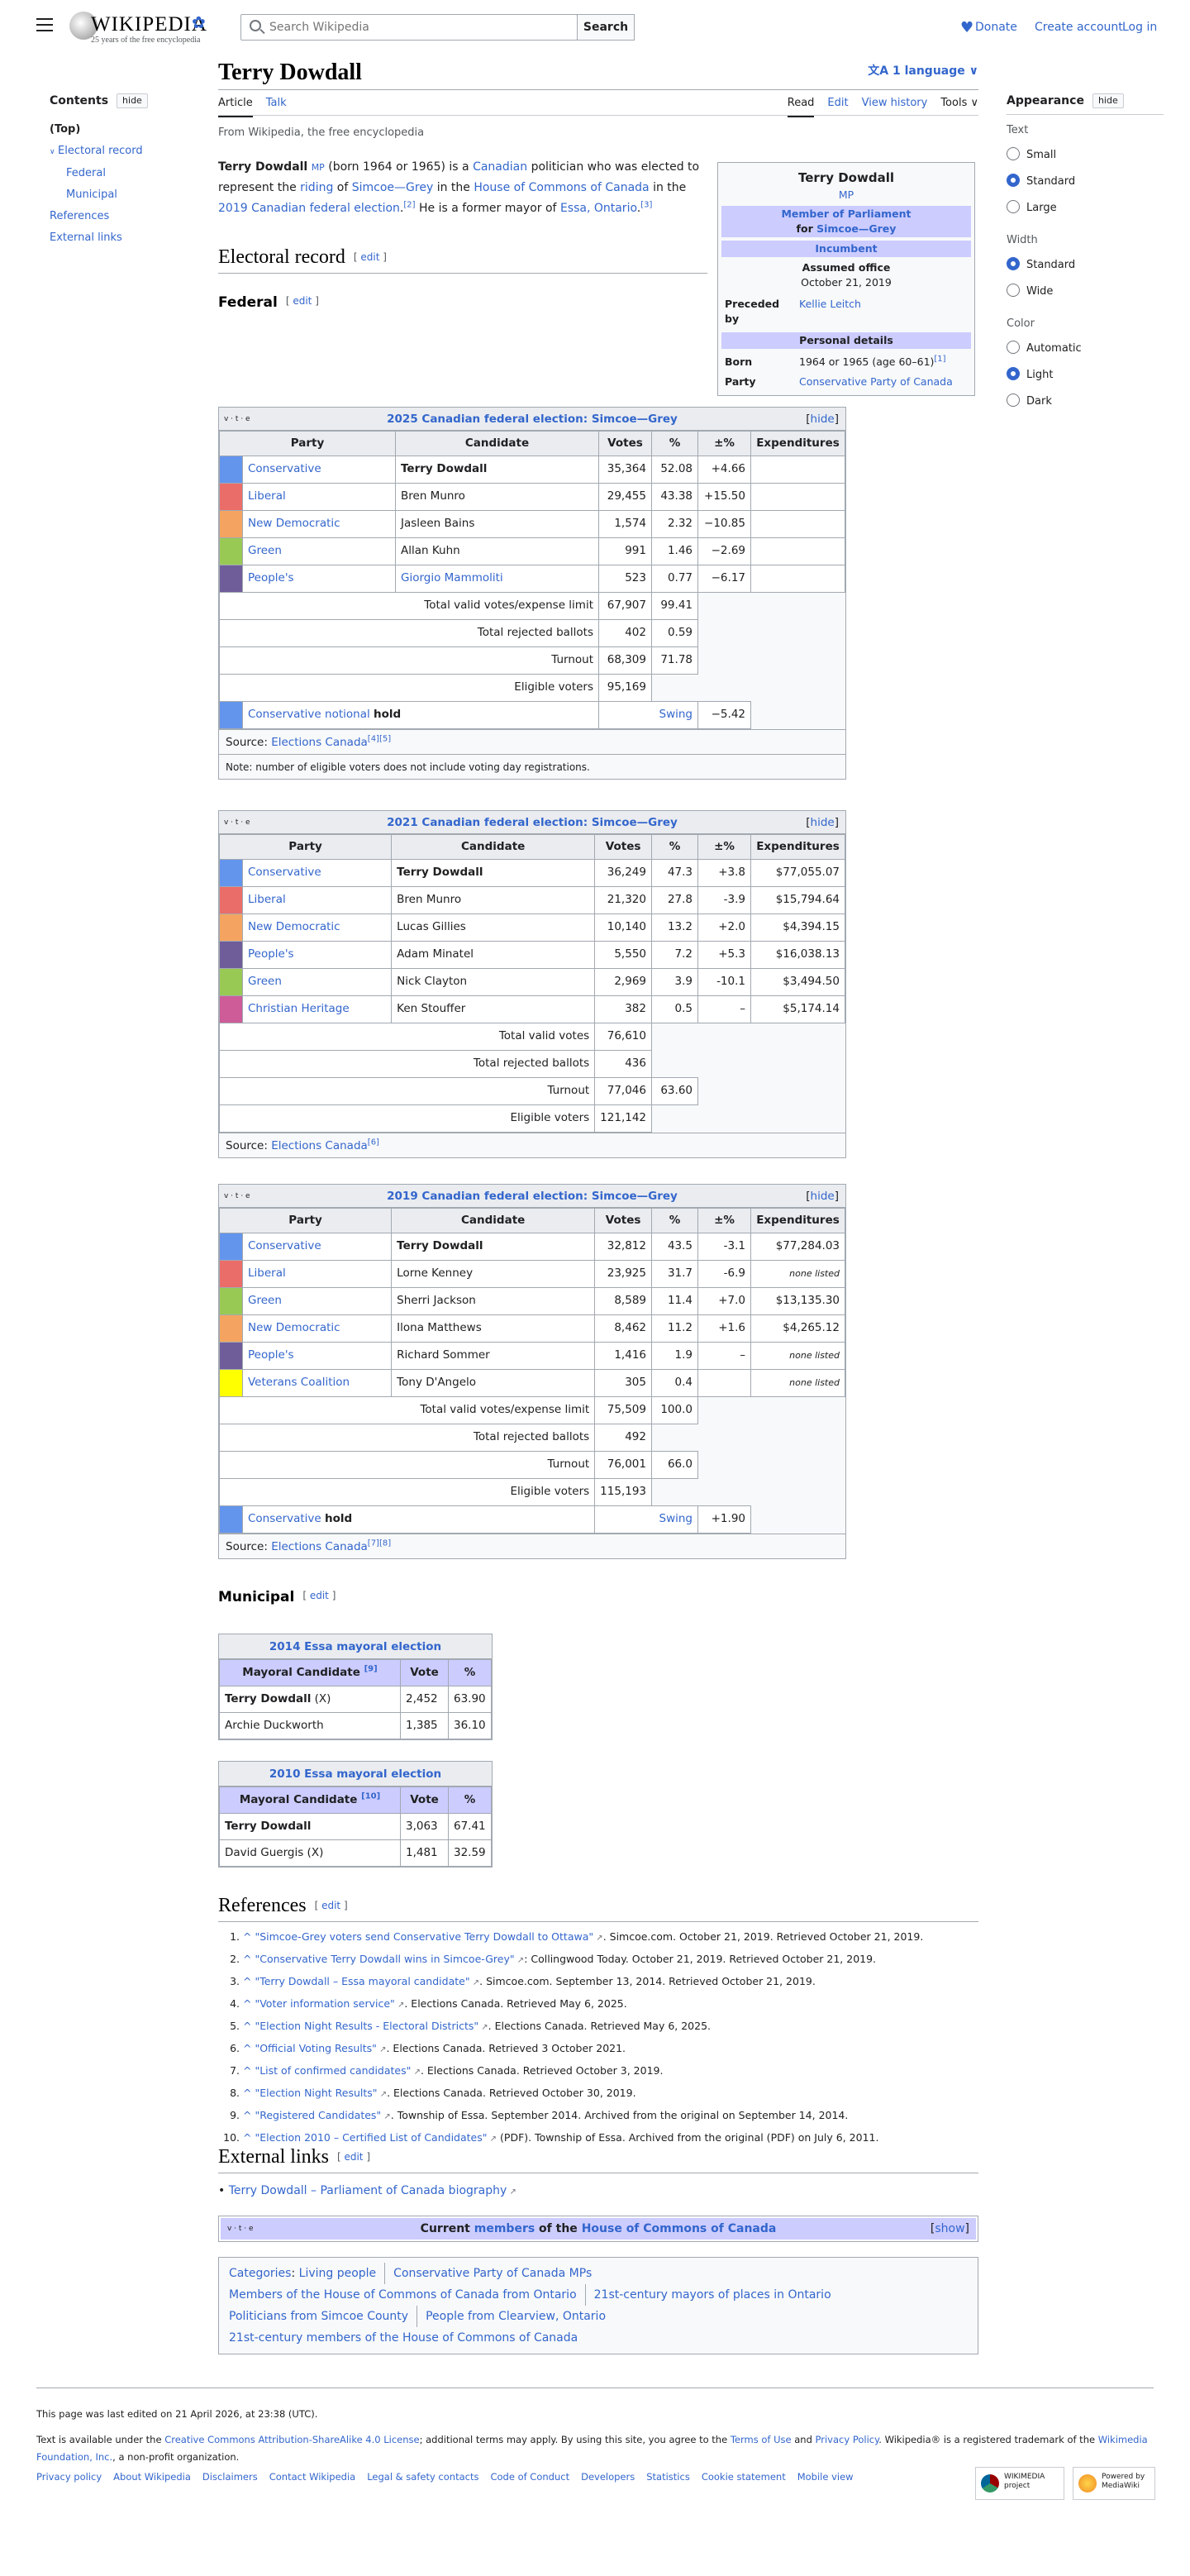  What do you see at coordinates (1085, 292) in the screenshot?
I see `width-wide-option: Wide` at bounding box center [1085, 292].